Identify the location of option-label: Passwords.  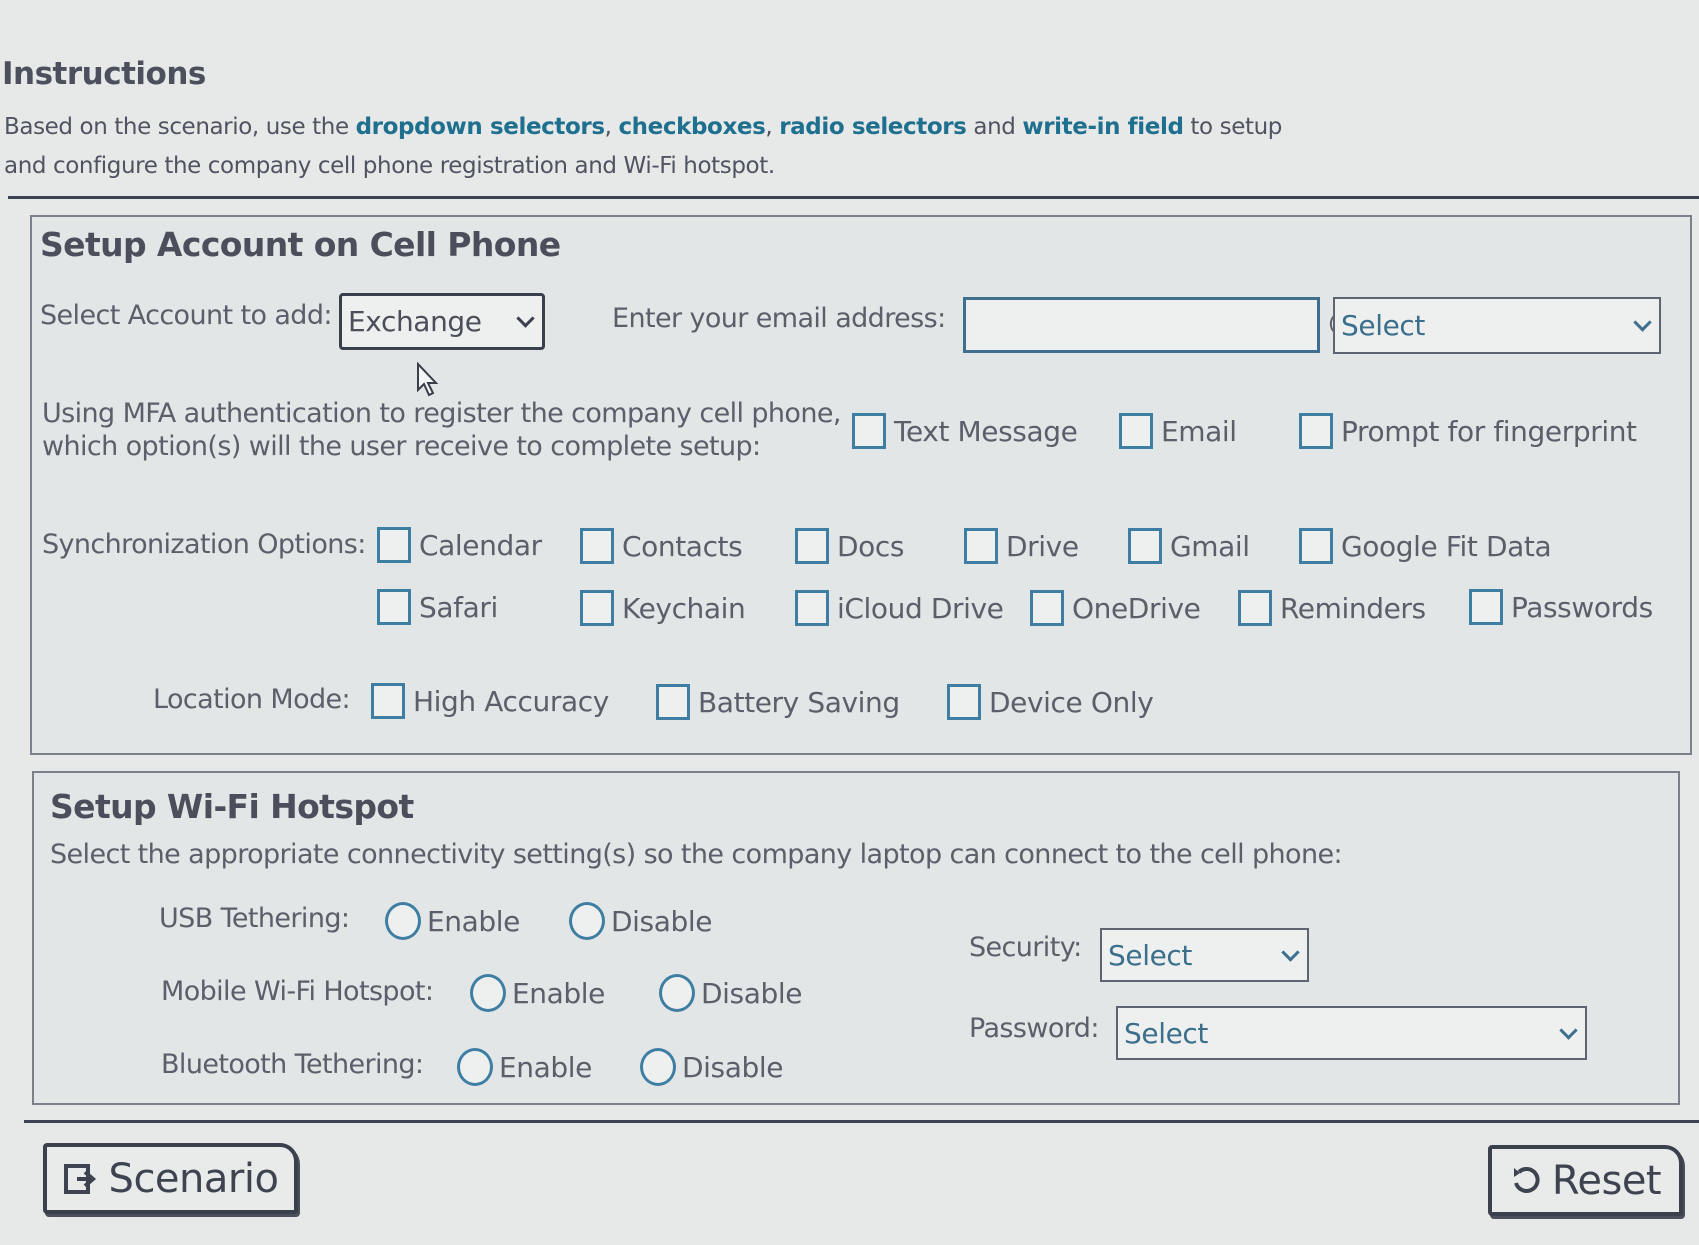
(1582, 607).